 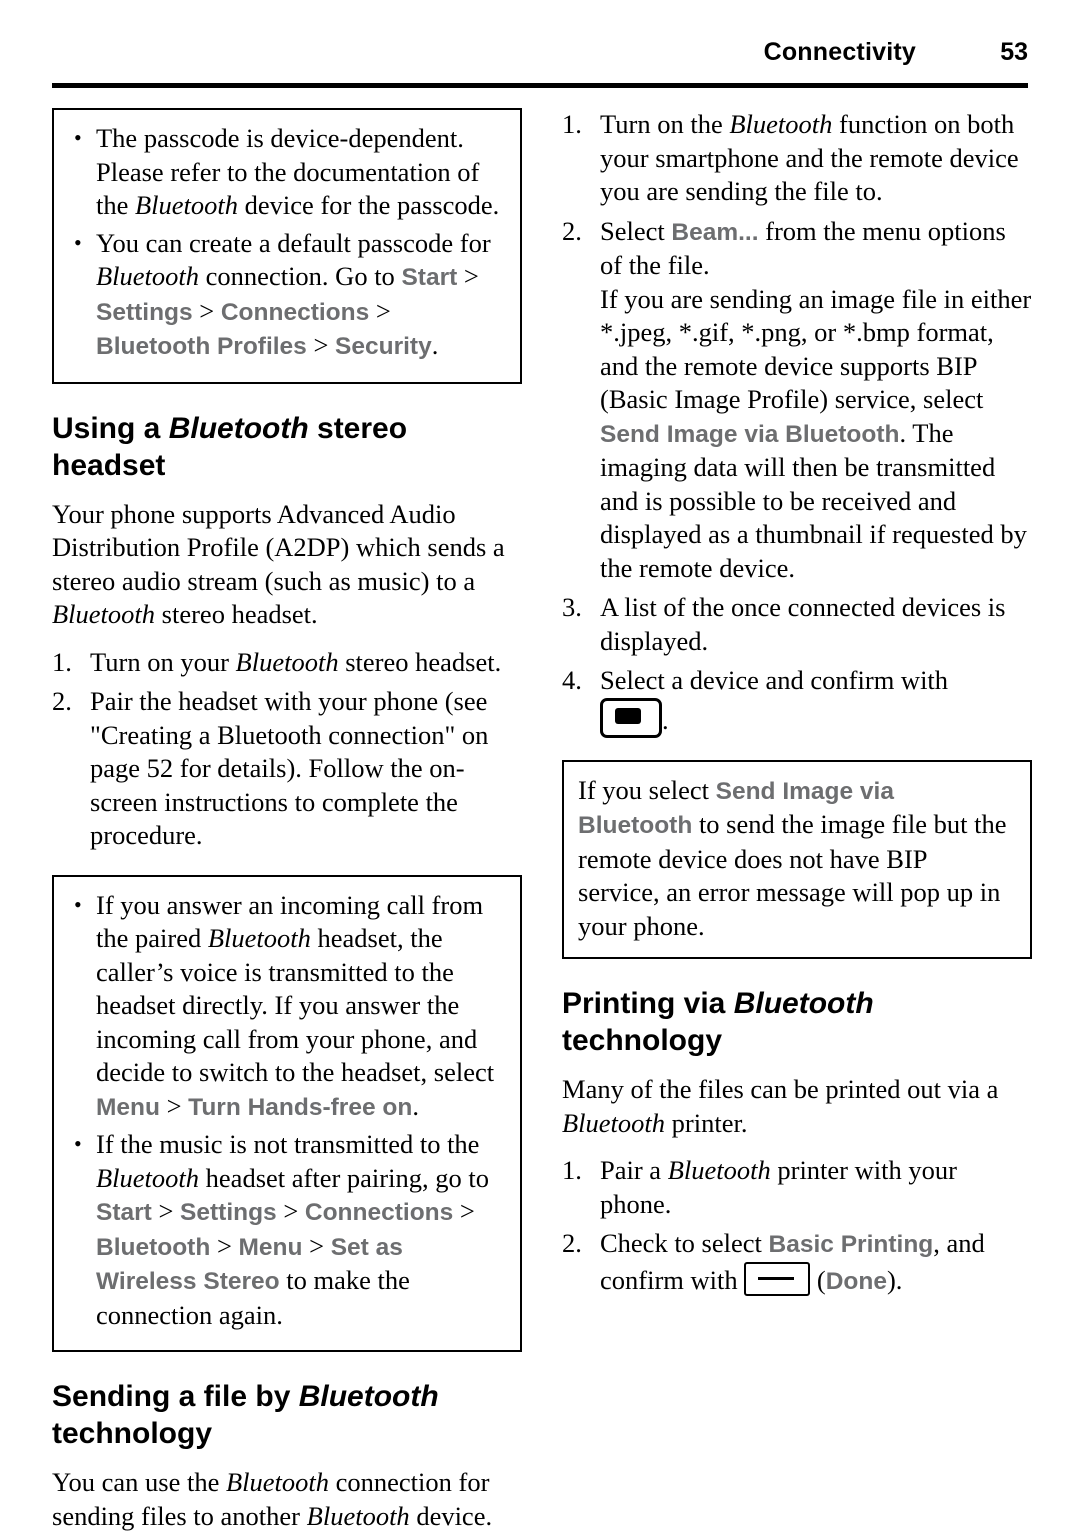 I want to click on step-text-3: (, so click(x=818, y=1279).